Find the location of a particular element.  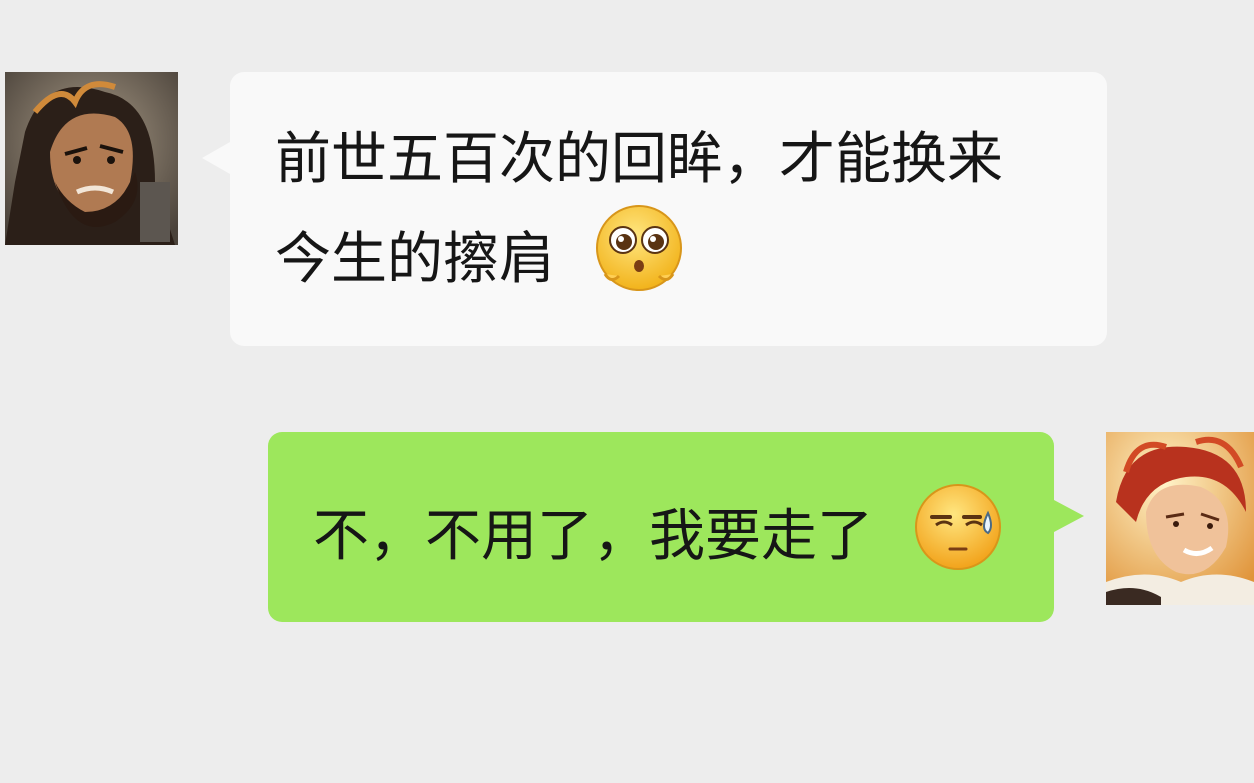

incoming-message-line-2: 今生的擦肩 is located at coordinates (415, 259).